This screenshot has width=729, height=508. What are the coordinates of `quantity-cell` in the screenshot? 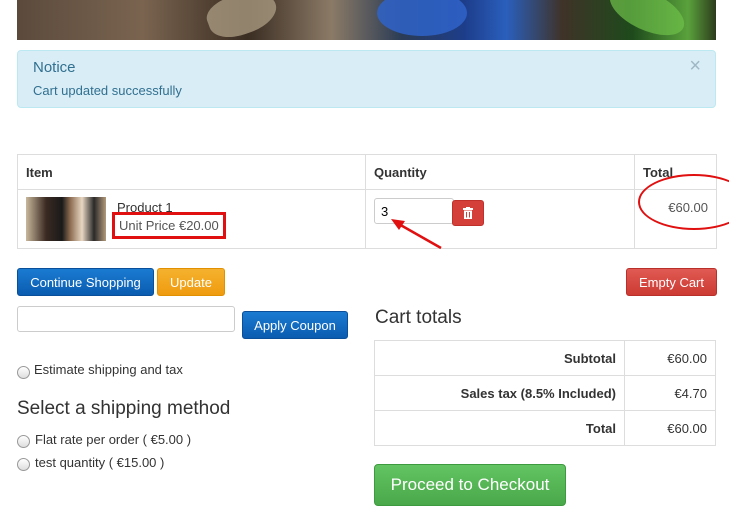 It's located at (500, 219).